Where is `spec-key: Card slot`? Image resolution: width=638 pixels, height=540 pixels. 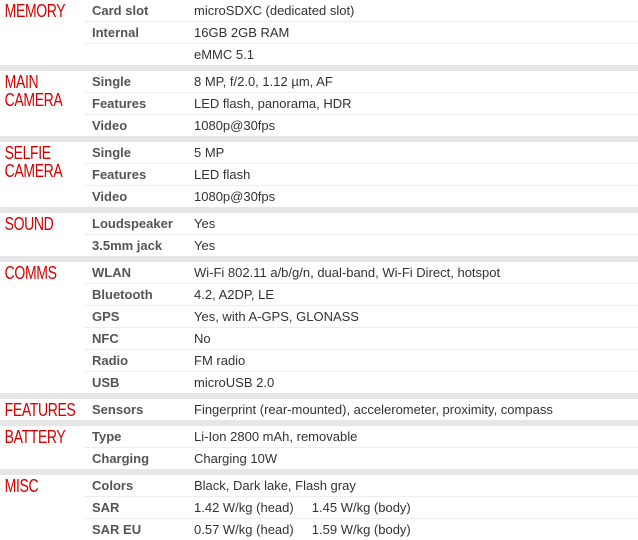 spec-key: Card slot is located at coordinates (120, 10).